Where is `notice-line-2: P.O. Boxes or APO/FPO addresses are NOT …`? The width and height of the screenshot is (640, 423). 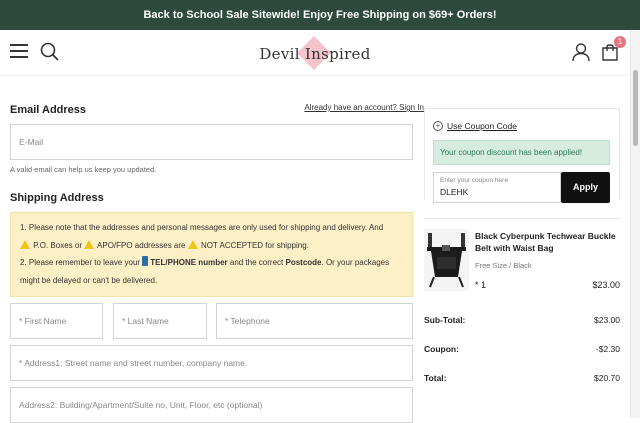
notice-line-2: P.O. Boxes or APO/FPO addresses are NOT … is located at coordinates (211, 246).